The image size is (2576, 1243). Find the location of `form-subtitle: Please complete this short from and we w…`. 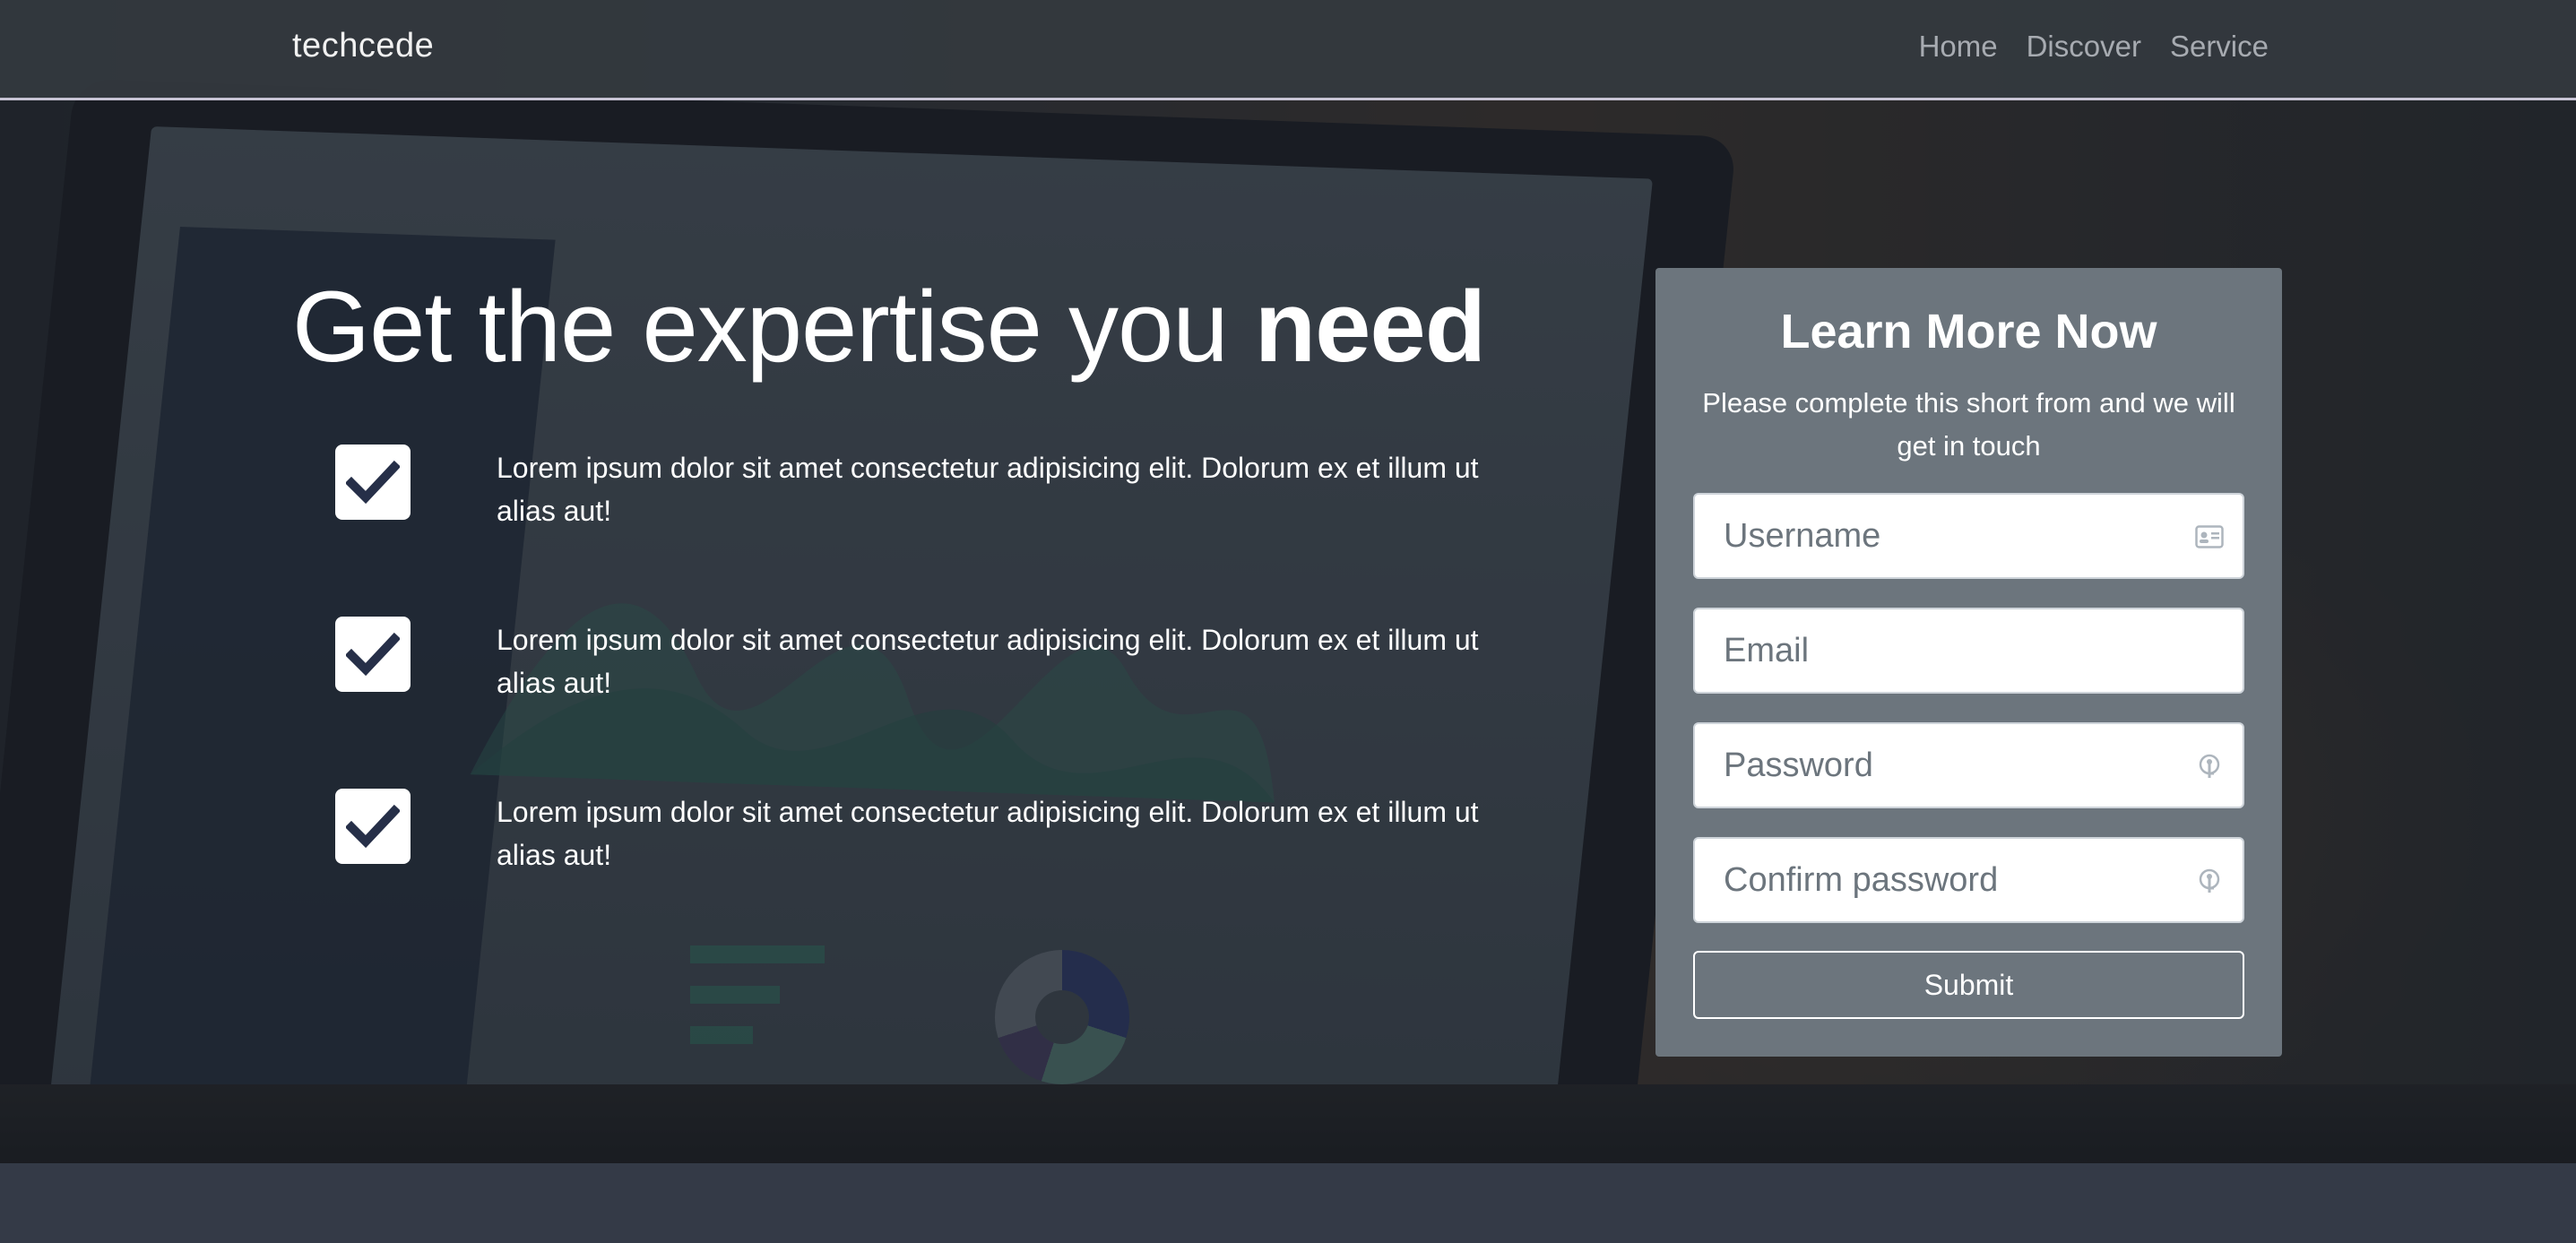

form-subtitle: Please complete this short from and we w… is located at coordinates (1968, 424).